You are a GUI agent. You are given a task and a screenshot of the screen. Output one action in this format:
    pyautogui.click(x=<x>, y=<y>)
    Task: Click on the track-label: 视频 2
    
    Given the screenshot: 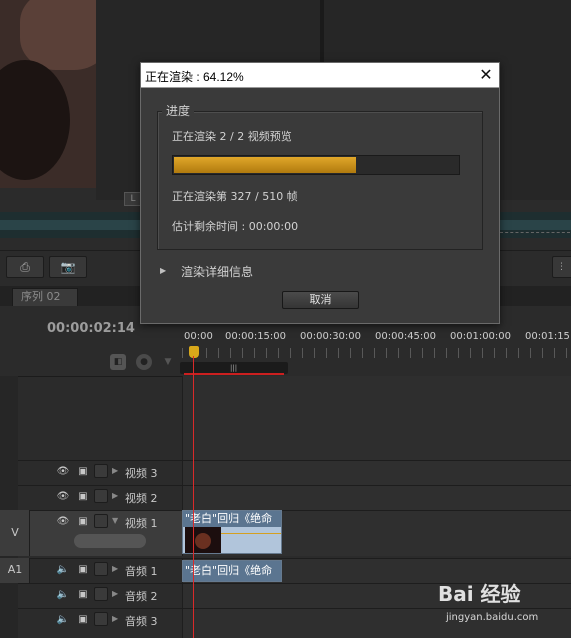 What is the action you would take?
    pyautogui.click(x=141, y=498)
    